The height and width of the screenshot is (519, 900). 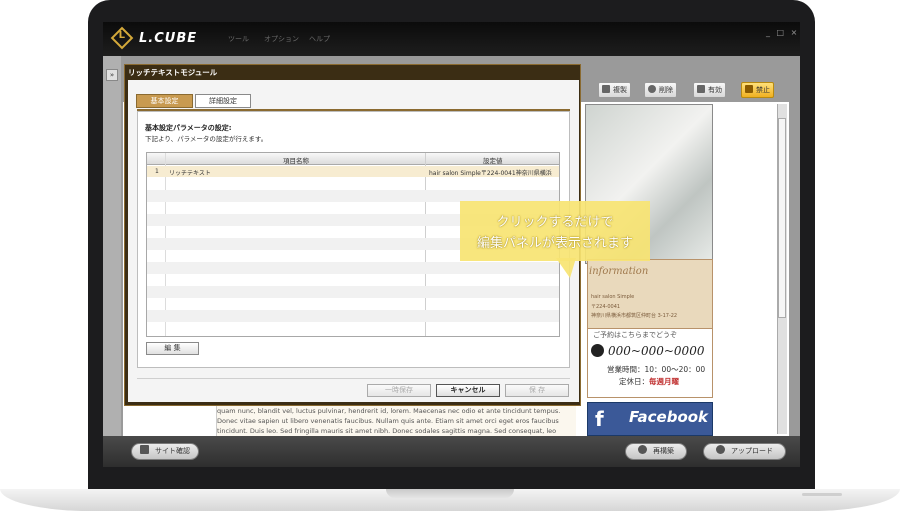 What do you see at coordinates (450, 493) in the screenshot?
I see `laptop-notch` at bounding box center [450, 493].